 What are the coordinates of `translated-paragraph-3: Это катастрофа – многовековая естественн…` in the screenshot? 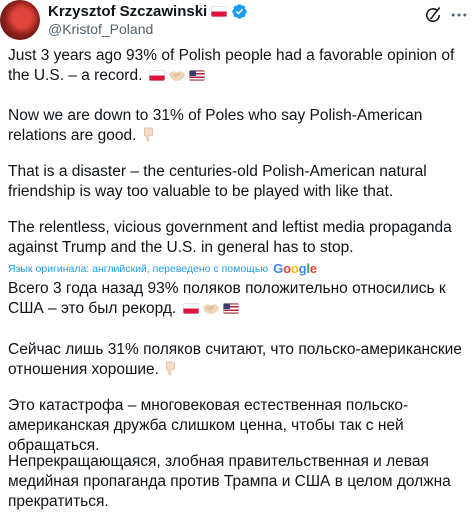 It's located at (208, 425).